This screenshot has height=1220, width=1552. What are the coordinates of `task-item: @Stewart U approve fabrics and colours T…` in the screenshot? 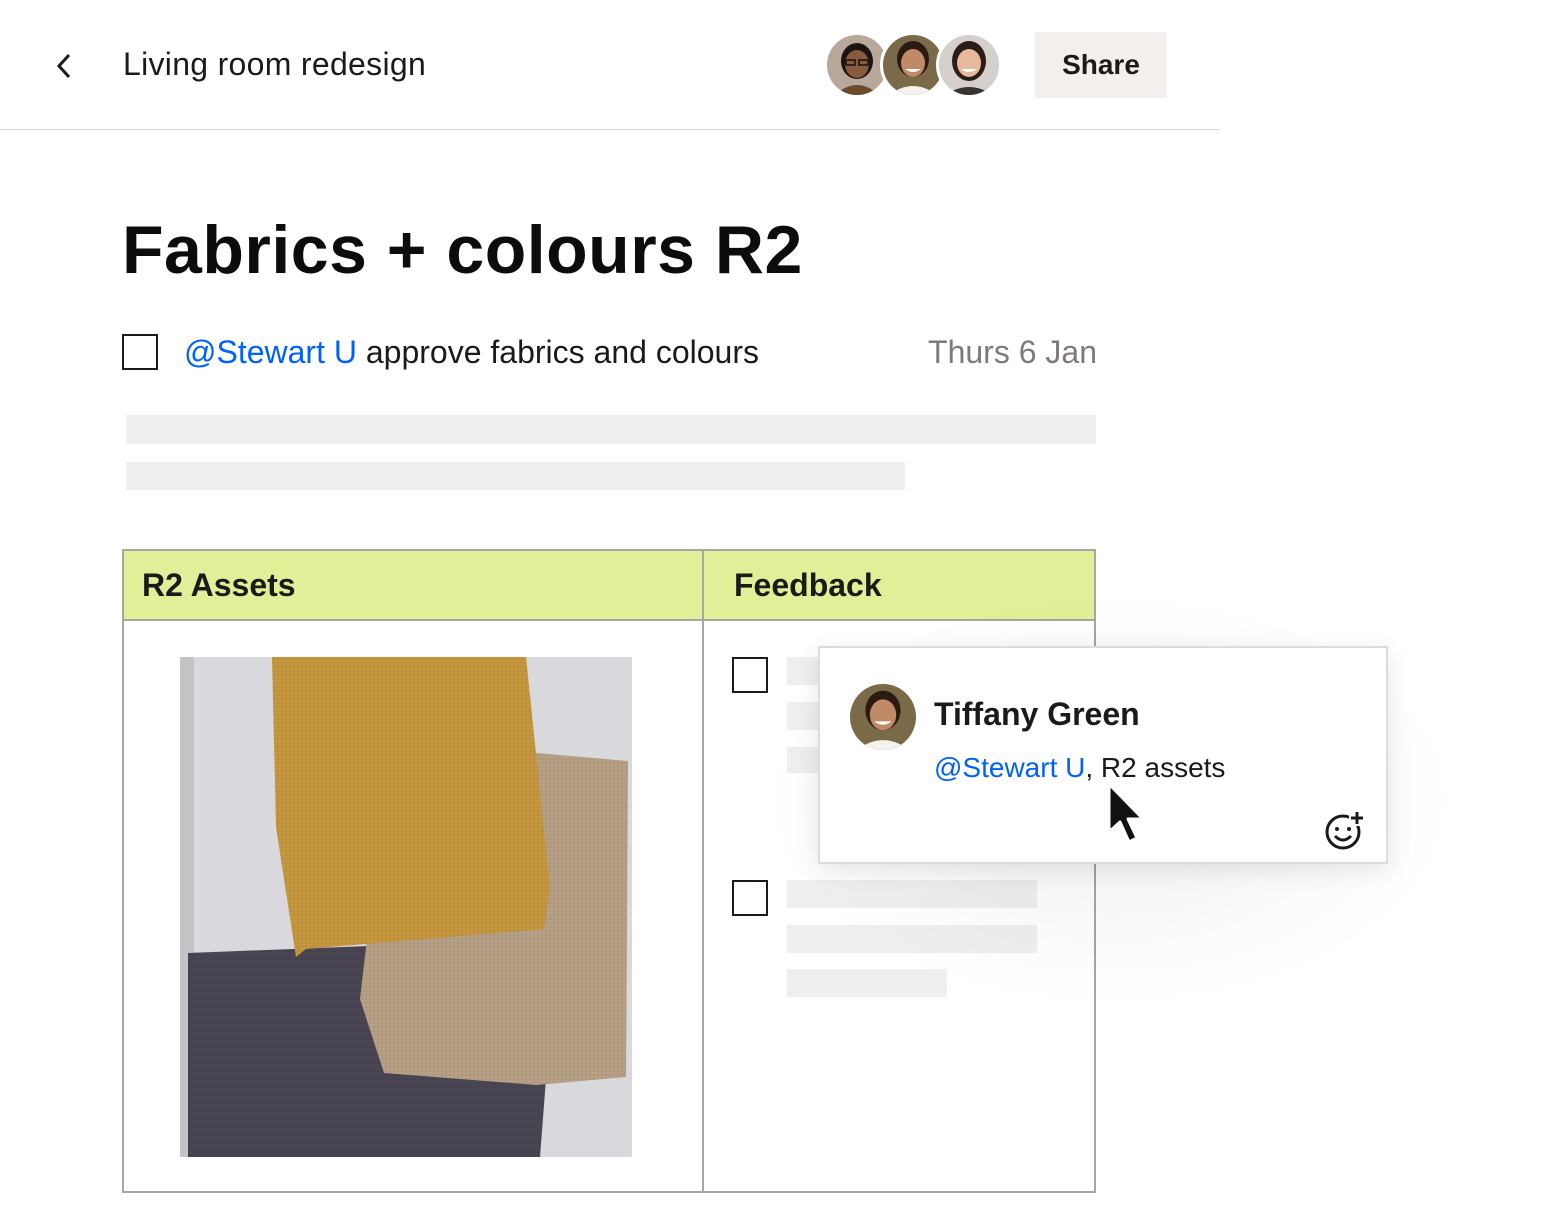 It's located at (609, 352).